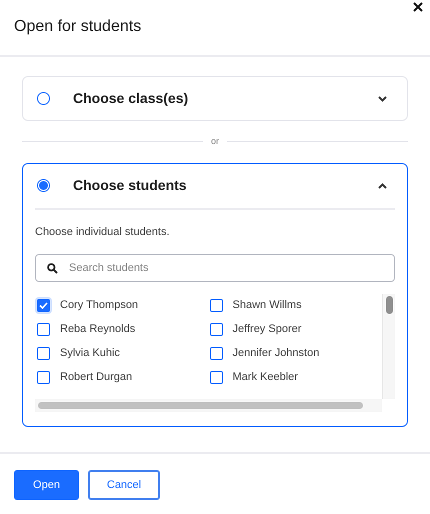 The image size is (430, 514). I want to click on close-icon, so click(418, 7).